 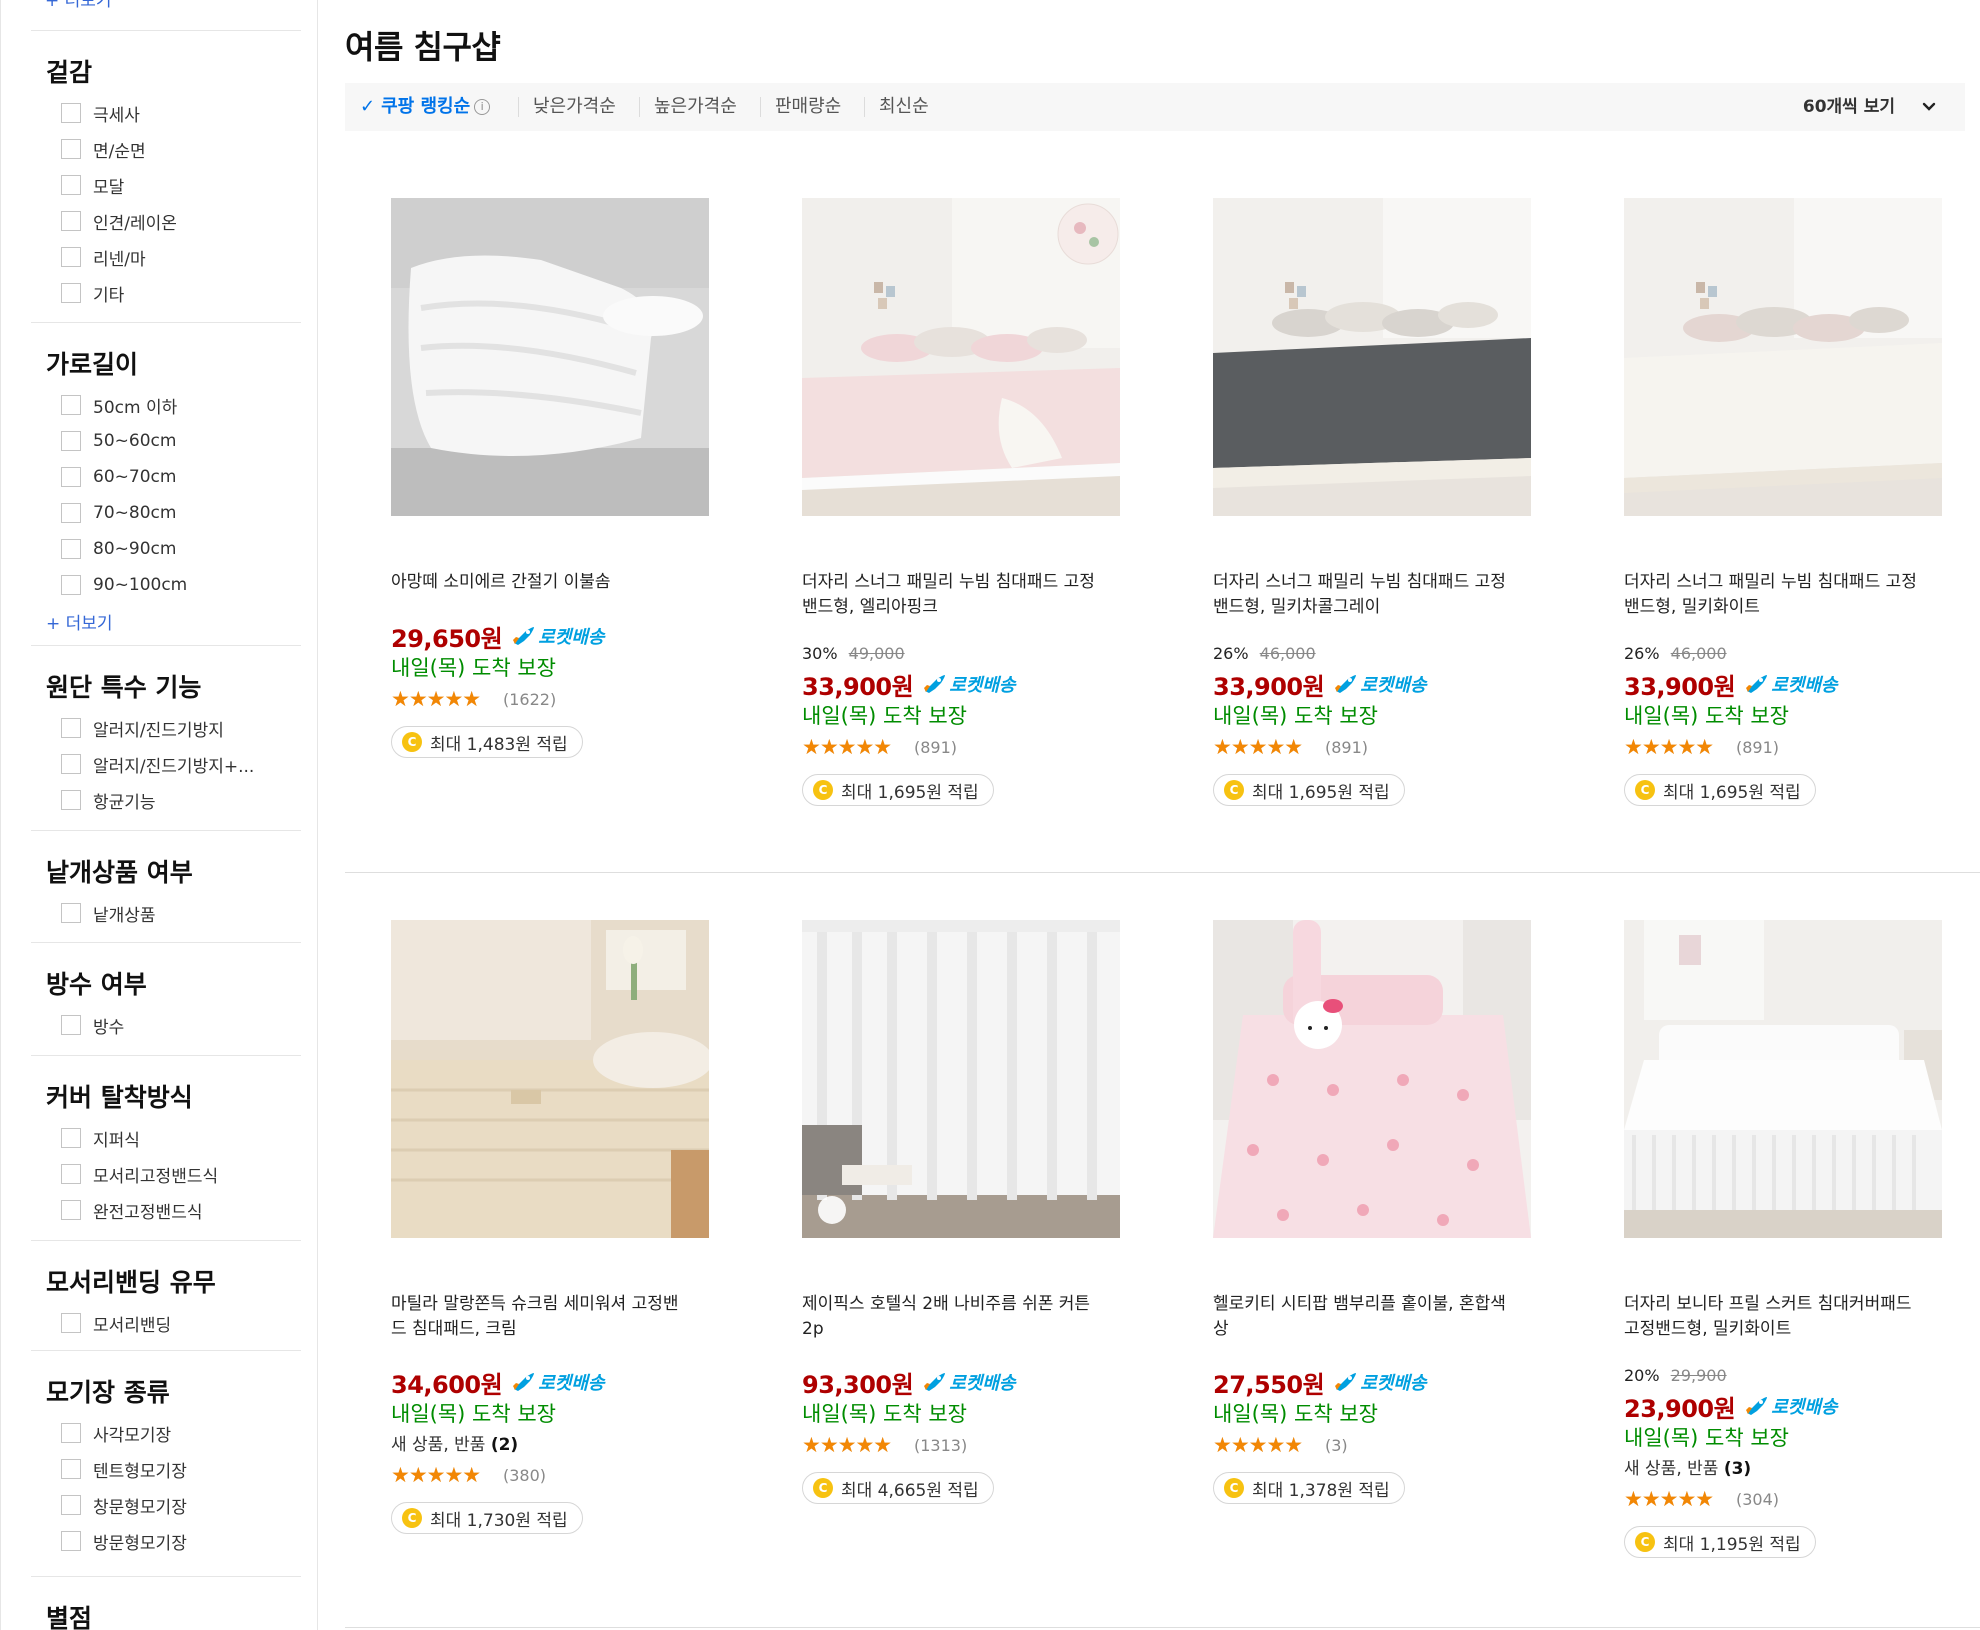 I want to click on filter-option-label: 항균기능, so click(x=124, y=802).